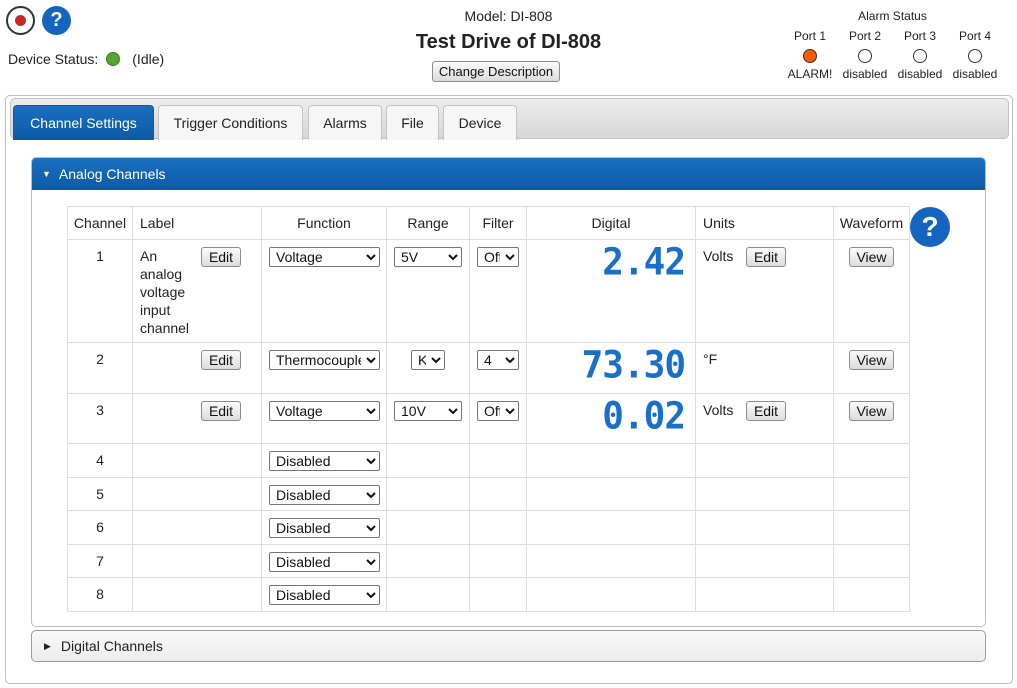 Image resolution: width=1017 pixels, height=688 pixels. Describe the element at coordinates (508, 174) in the screenshot. I see `analog-channels-header: ▼ Analog Channels` at that location.